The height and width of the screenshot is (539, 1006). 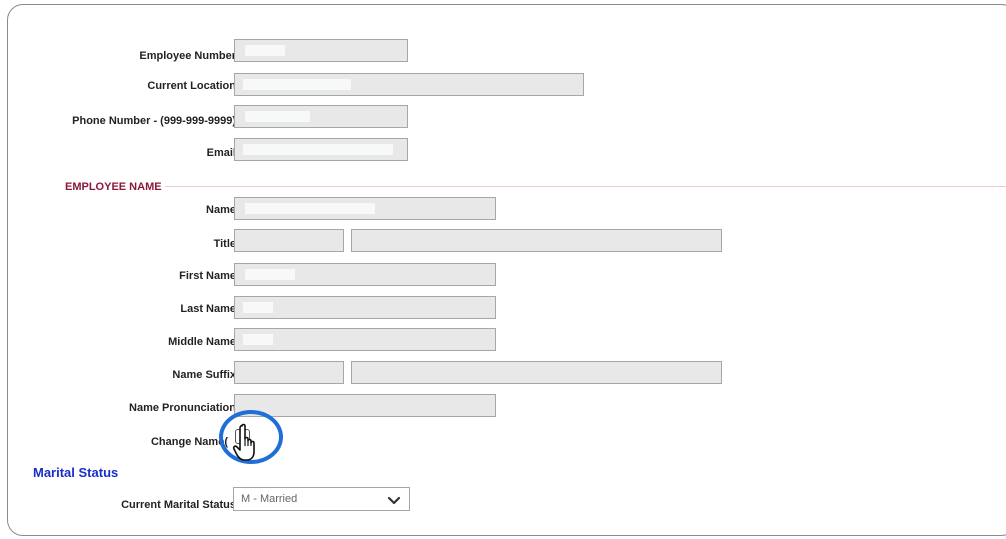 I want to click on current-marital-status-label: Current Marital Status, so click(x=178, y=505).